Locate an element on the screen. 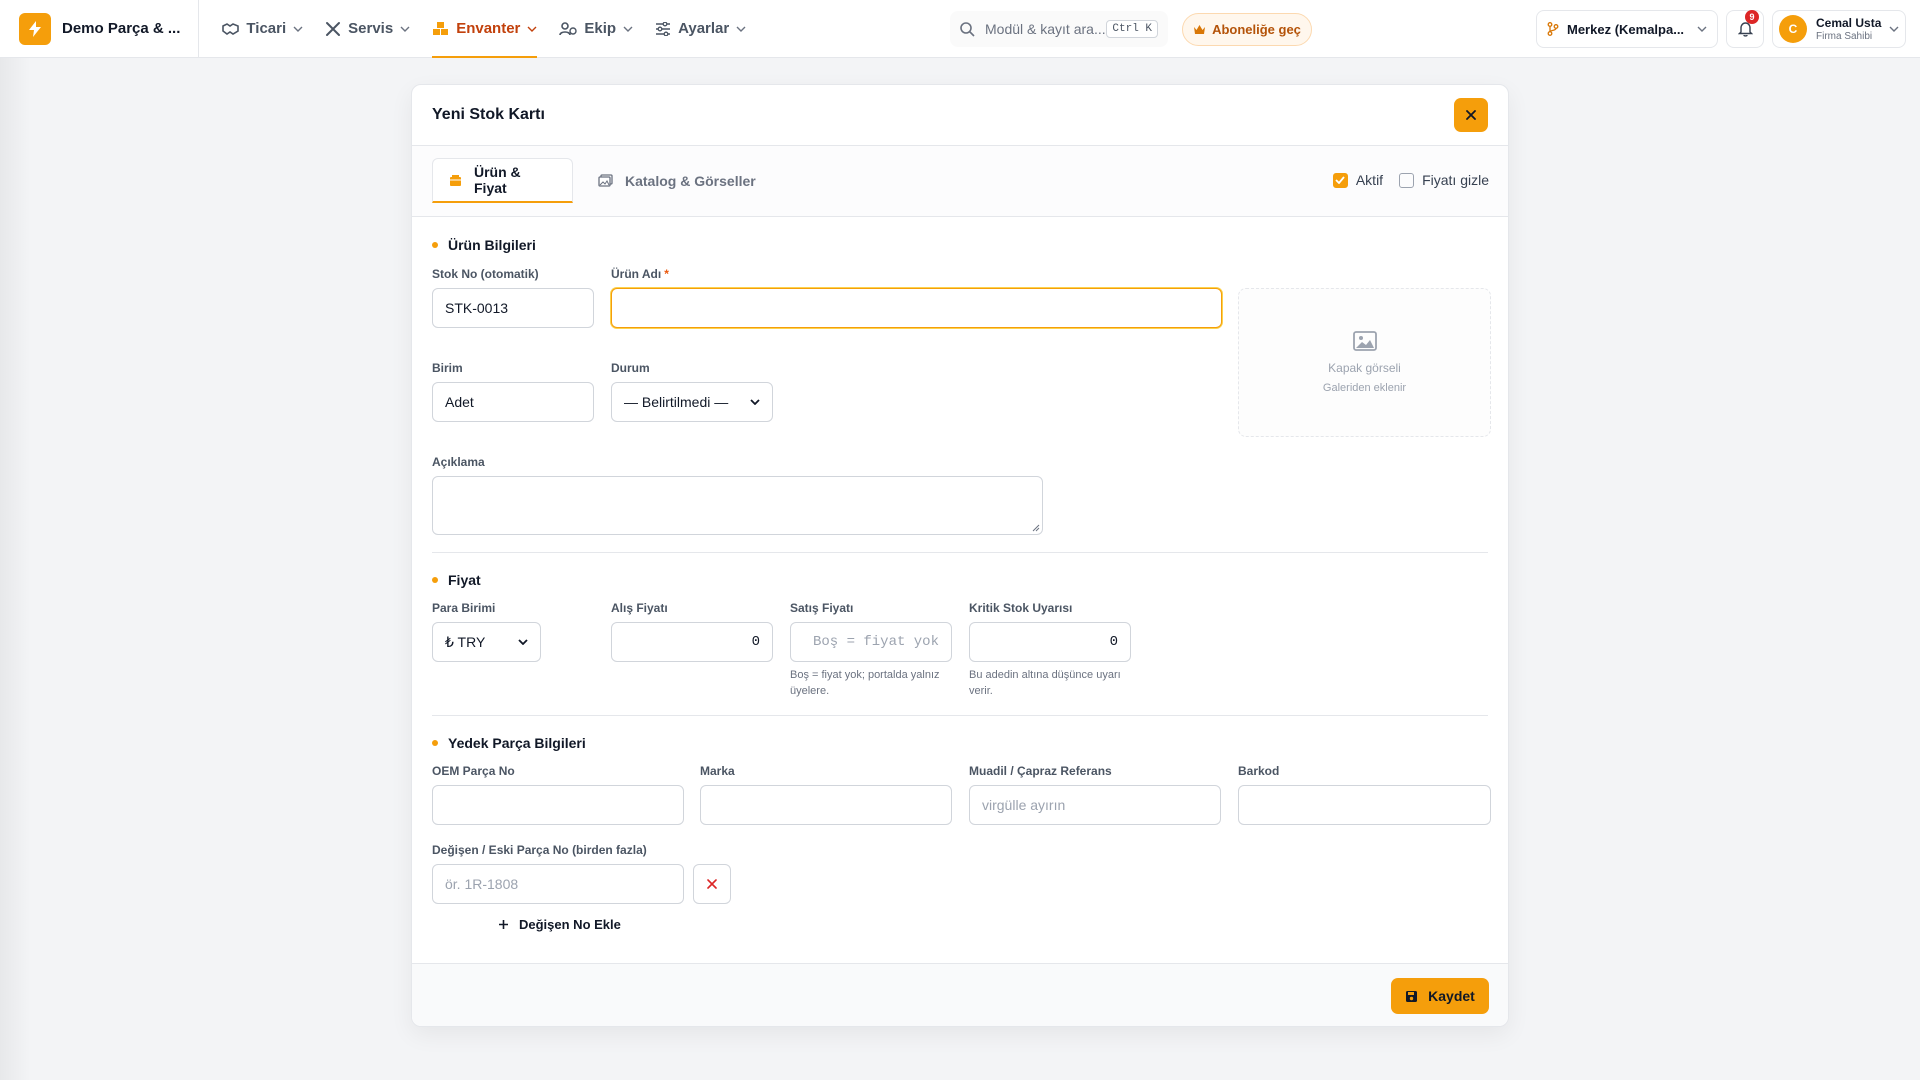 The image size is (1920, 1080). nav-item-servis: Servis is located at coordinates (367, 29).